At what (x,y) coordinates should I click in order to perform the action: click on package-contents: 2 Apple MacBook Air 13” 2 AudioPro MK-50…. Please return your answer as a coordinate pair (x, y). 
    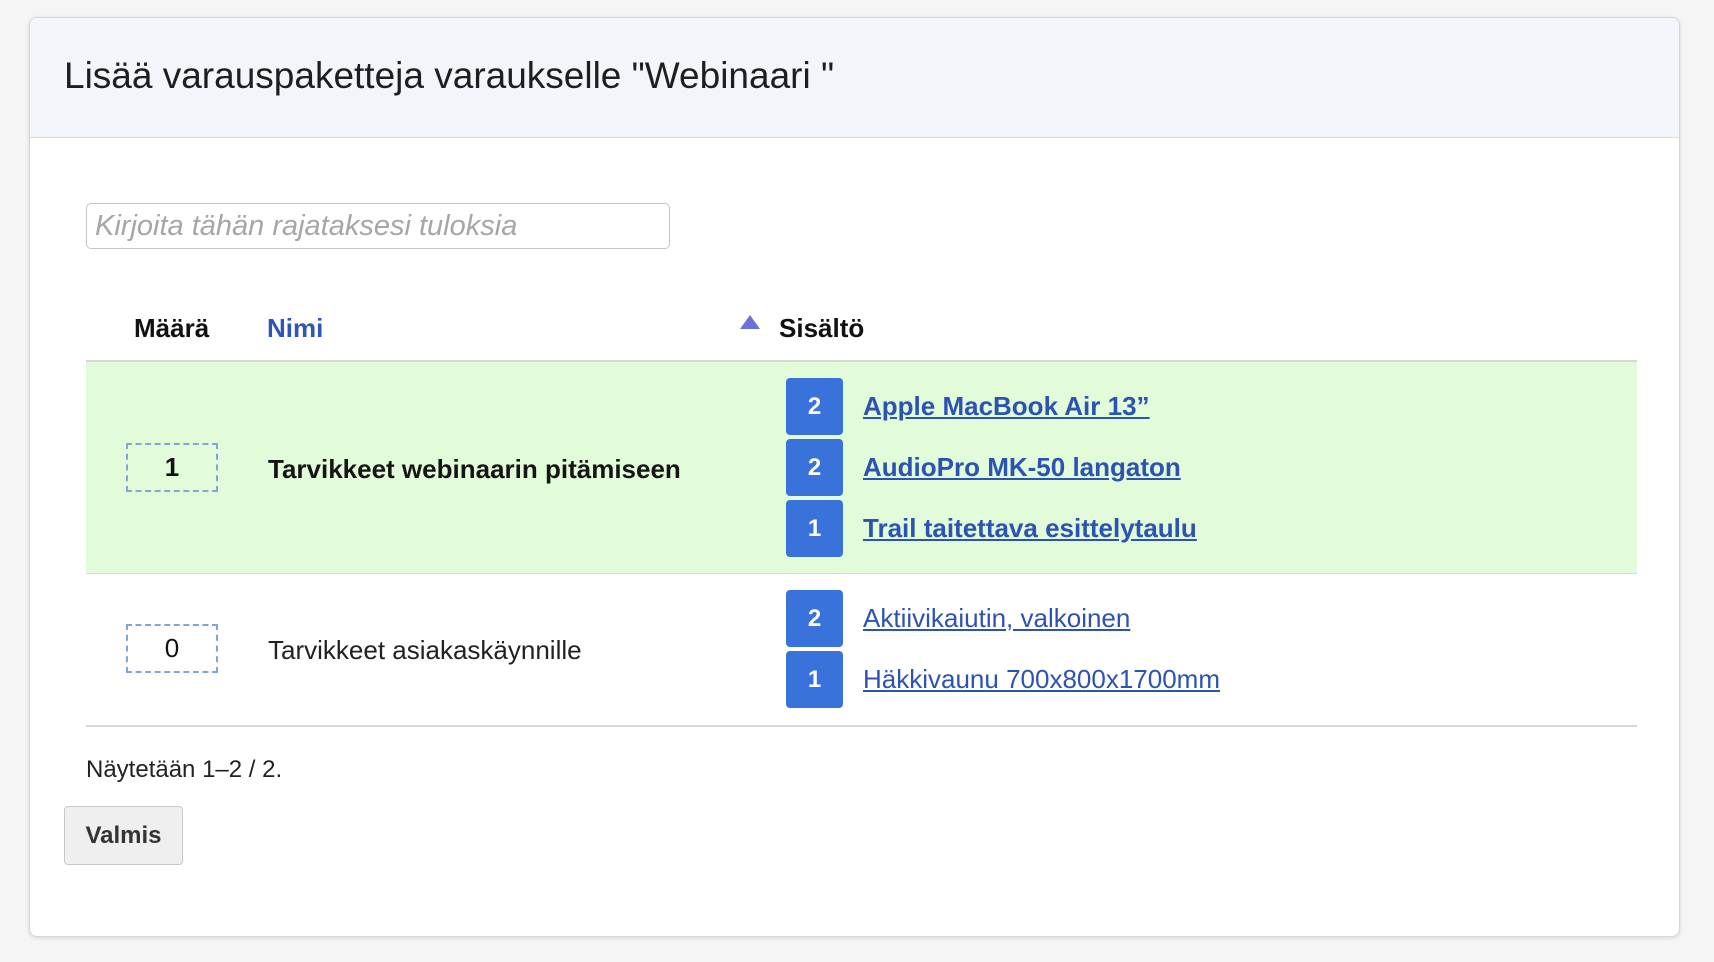
    Looking at the image, I should click on (991, 467).